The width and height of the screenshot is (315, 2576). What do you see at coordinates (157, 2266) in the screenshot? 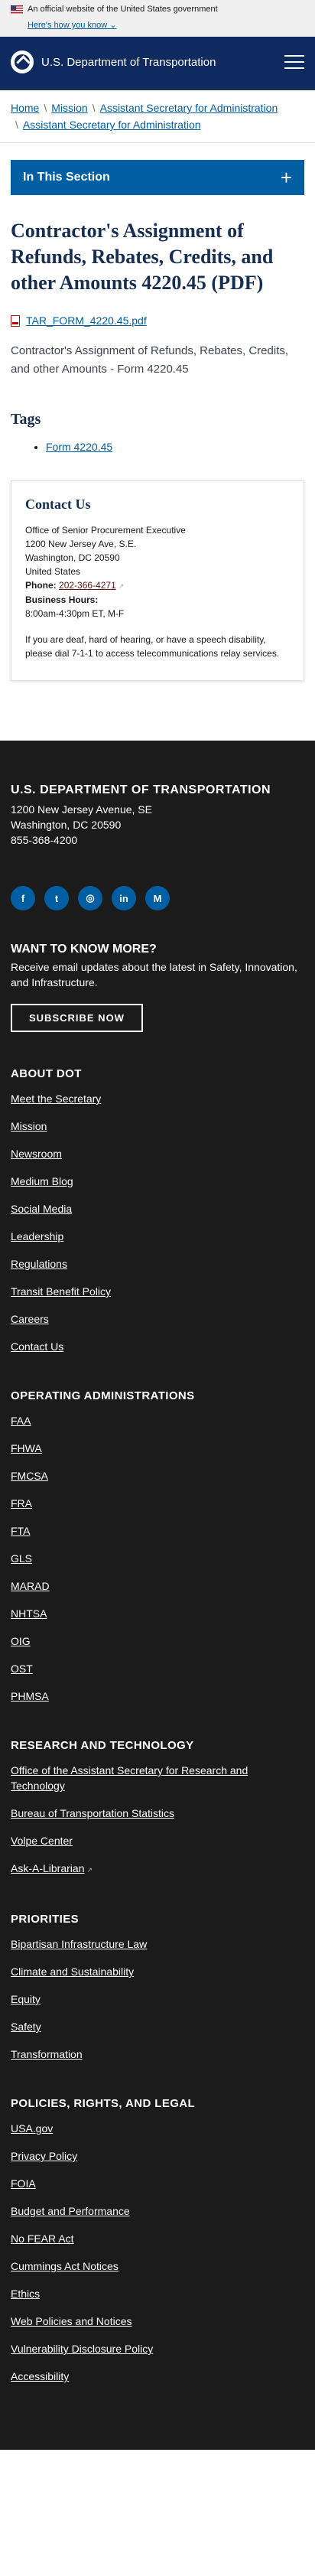
I see `footer-link-item: Cummings Act Notices` at bounding box center [157, 2266].